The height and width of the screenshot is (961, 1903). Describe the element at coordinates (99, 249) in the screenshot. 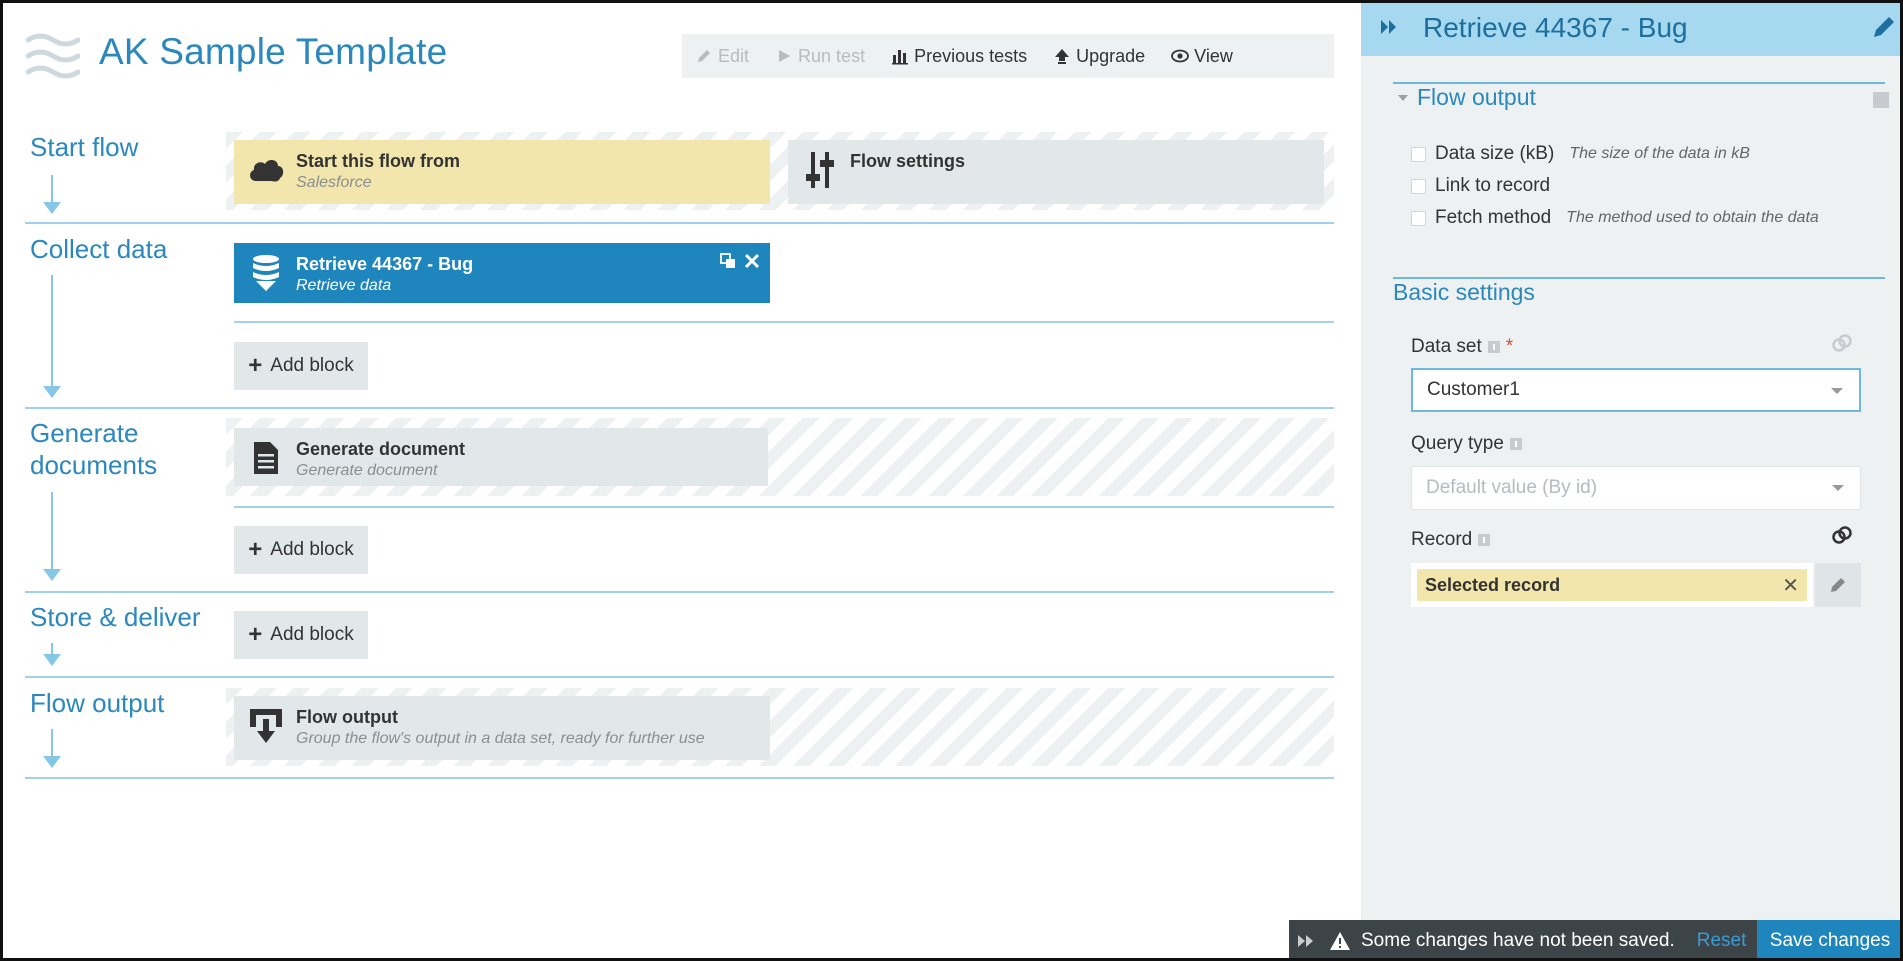

I see `stage-collect-data: Collect data` at that location.